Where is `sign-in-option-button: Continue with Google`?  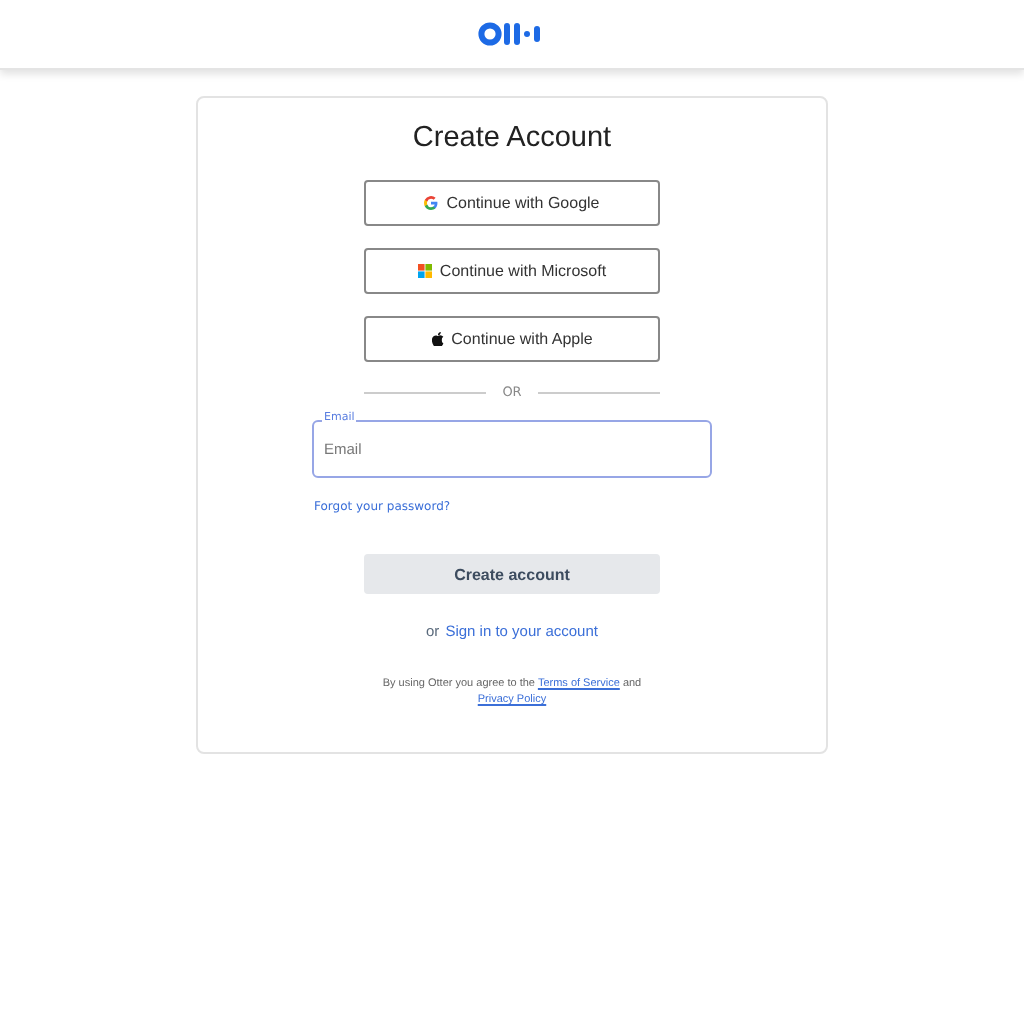 sign-in-option-button: Continue with Google is located at coordinates (512, 203).